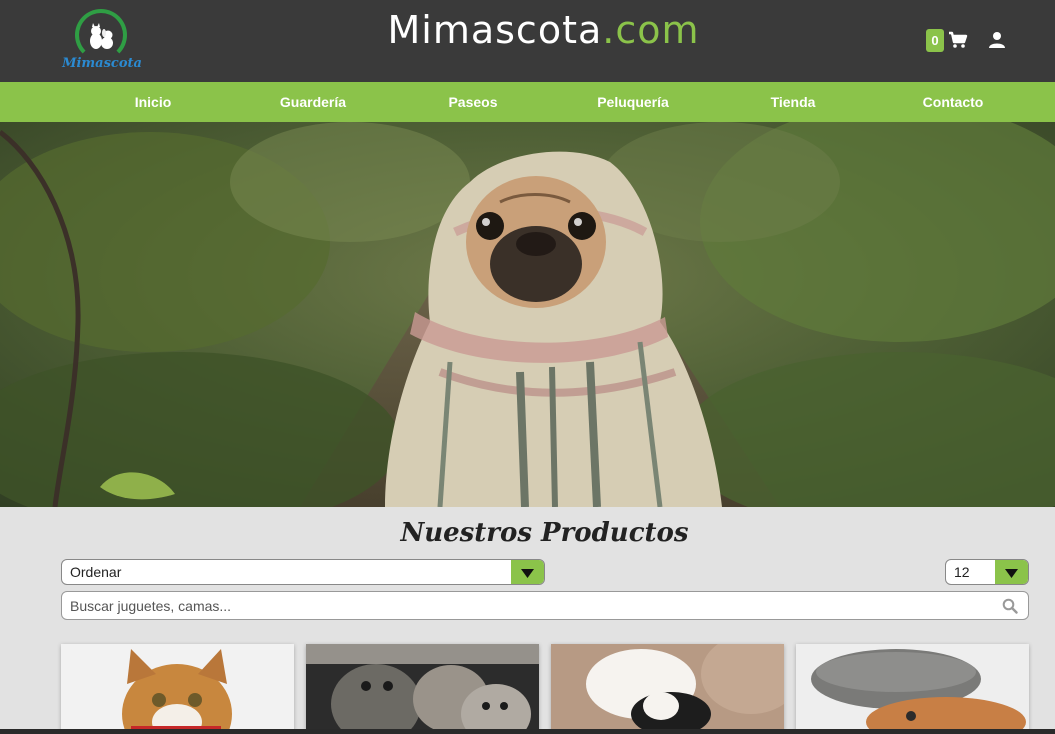 This screenshot has height=734, width=1055. Describe the element at coordinates (527, 731) in the screenshot. I see `window-bottom-bar` at that location.